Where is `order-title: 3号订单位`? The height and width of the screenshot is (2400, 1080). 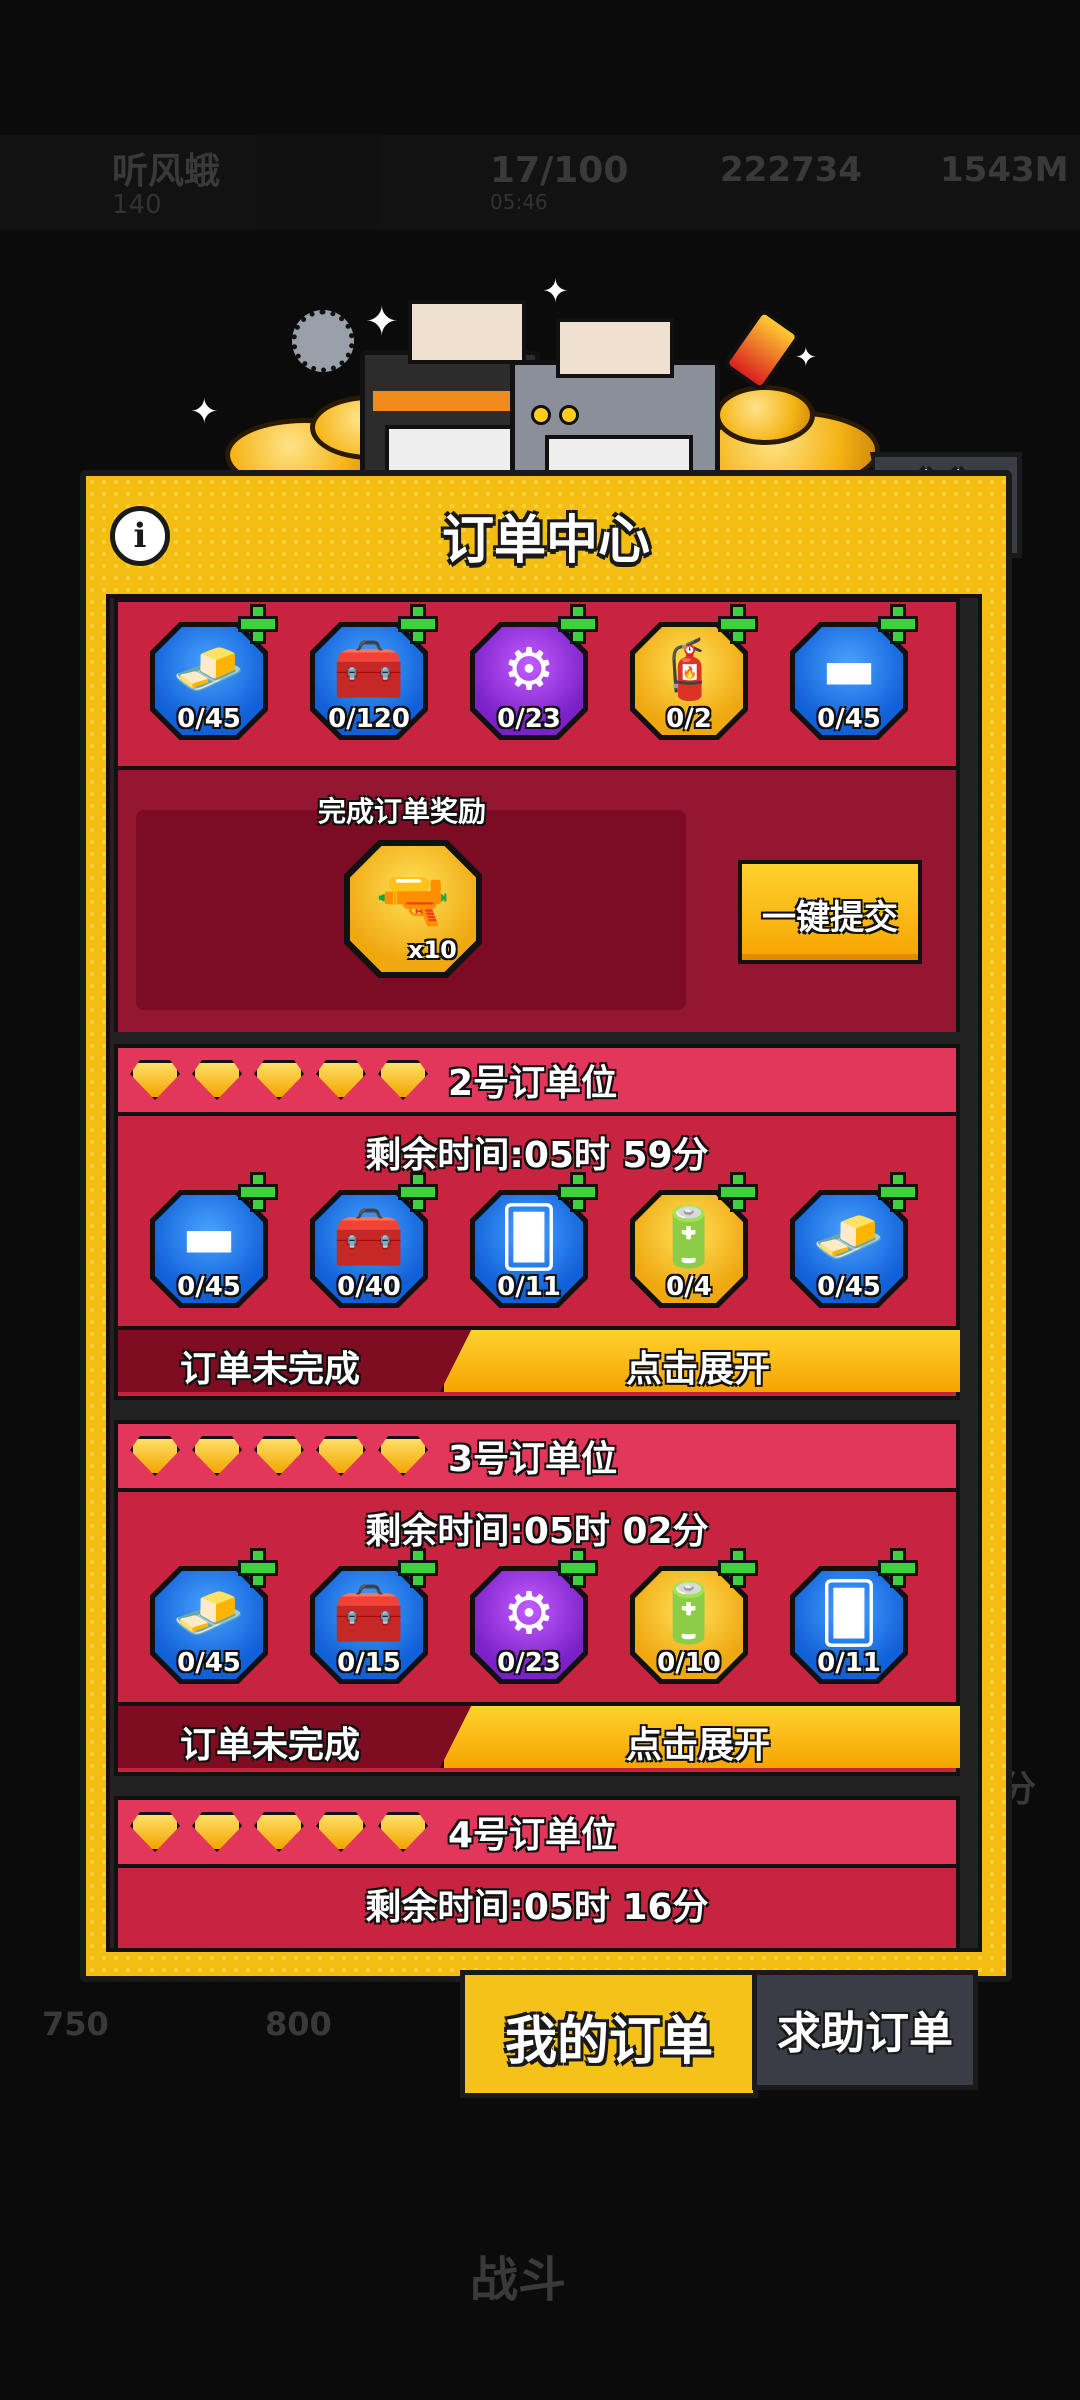 order-title: 3号订单位 is located at coordinates (533, 1459).